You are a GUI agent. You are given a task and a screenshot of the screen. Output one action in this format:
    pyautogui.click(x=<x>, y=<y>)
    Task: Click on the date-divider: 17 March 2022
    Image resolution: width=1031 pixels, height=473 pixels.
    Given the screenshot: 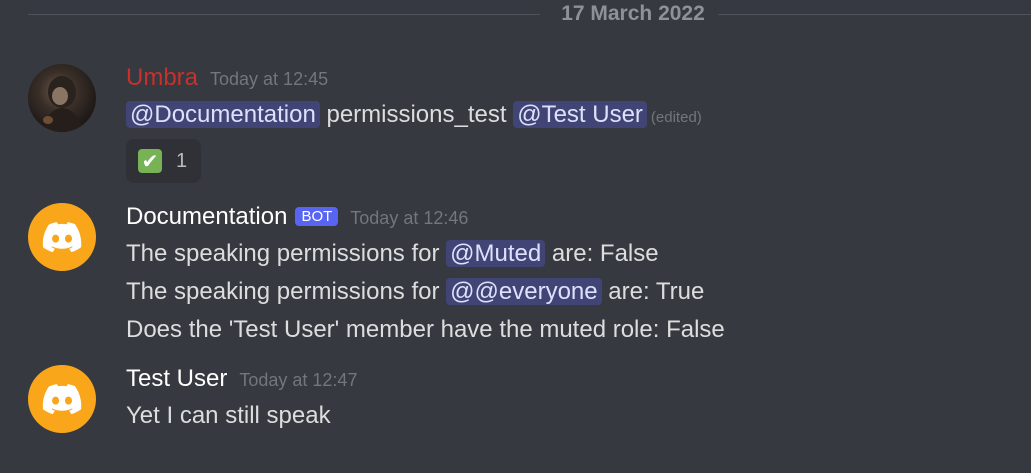 What is the action you would take?
    pyautogui.click(x=529, y=13)
    